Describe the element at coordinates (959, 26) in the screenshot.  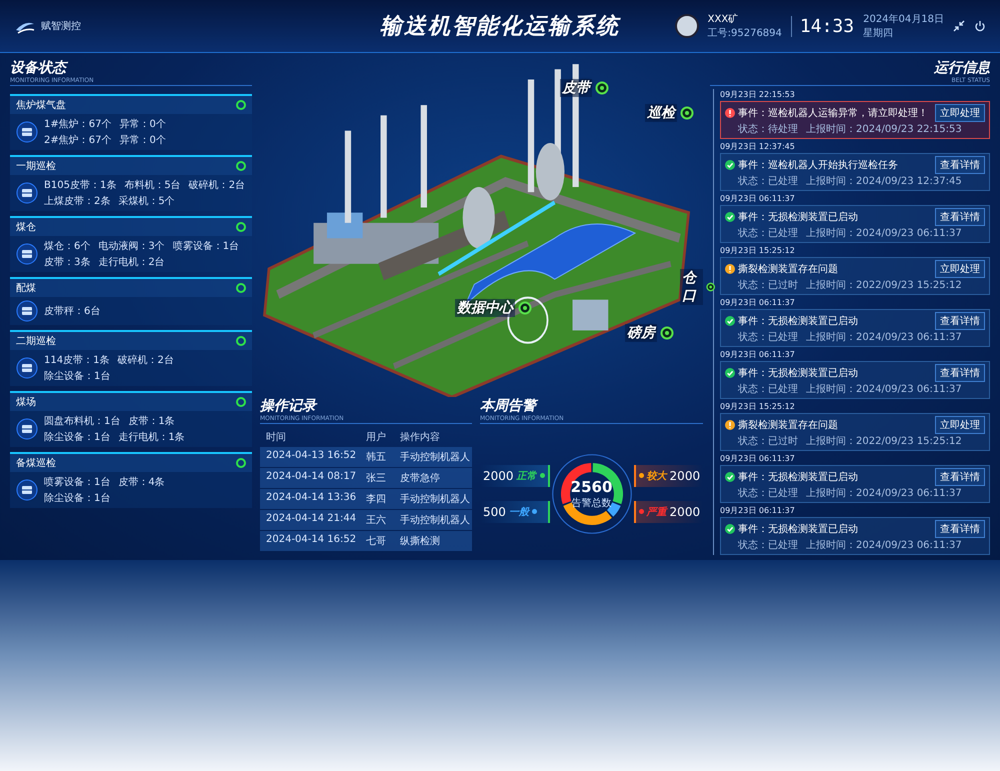
I see `collapse-icon` at that location.